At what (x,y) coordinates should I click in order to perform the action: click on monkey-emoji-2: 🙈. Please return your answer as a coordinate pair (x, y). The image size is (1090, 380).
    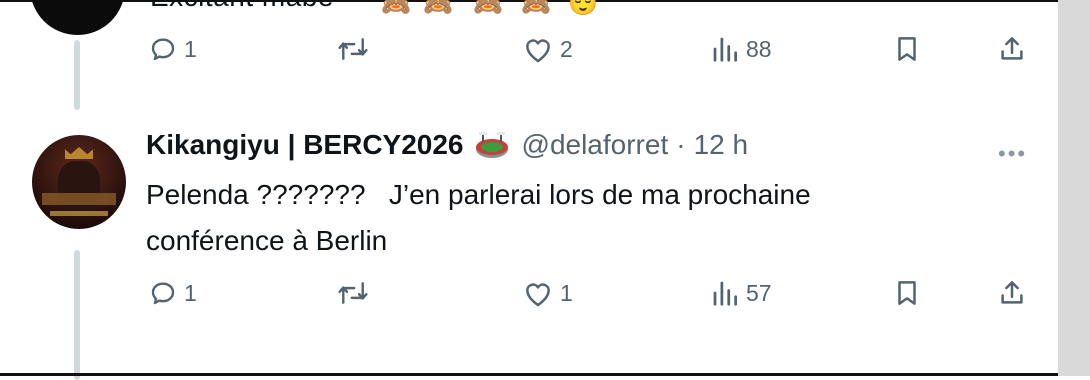
    Looking at the image, I should click on (438, 8).